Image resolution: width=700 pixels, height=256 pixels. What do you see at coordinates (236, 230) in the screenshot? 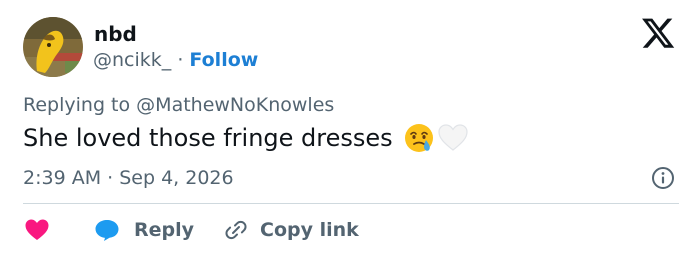
I see `link-icon` at bounding box center [236, 230].